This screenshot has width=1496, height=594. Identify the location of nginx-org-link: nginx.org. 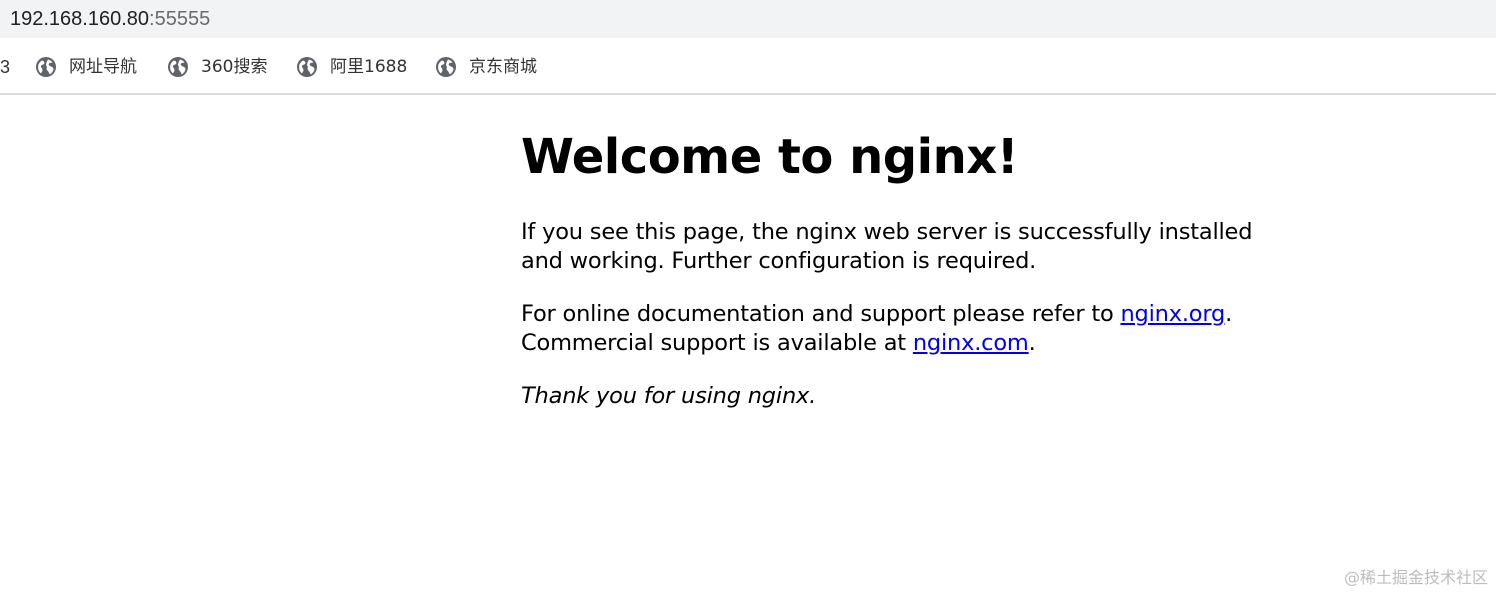
(1172, 314).